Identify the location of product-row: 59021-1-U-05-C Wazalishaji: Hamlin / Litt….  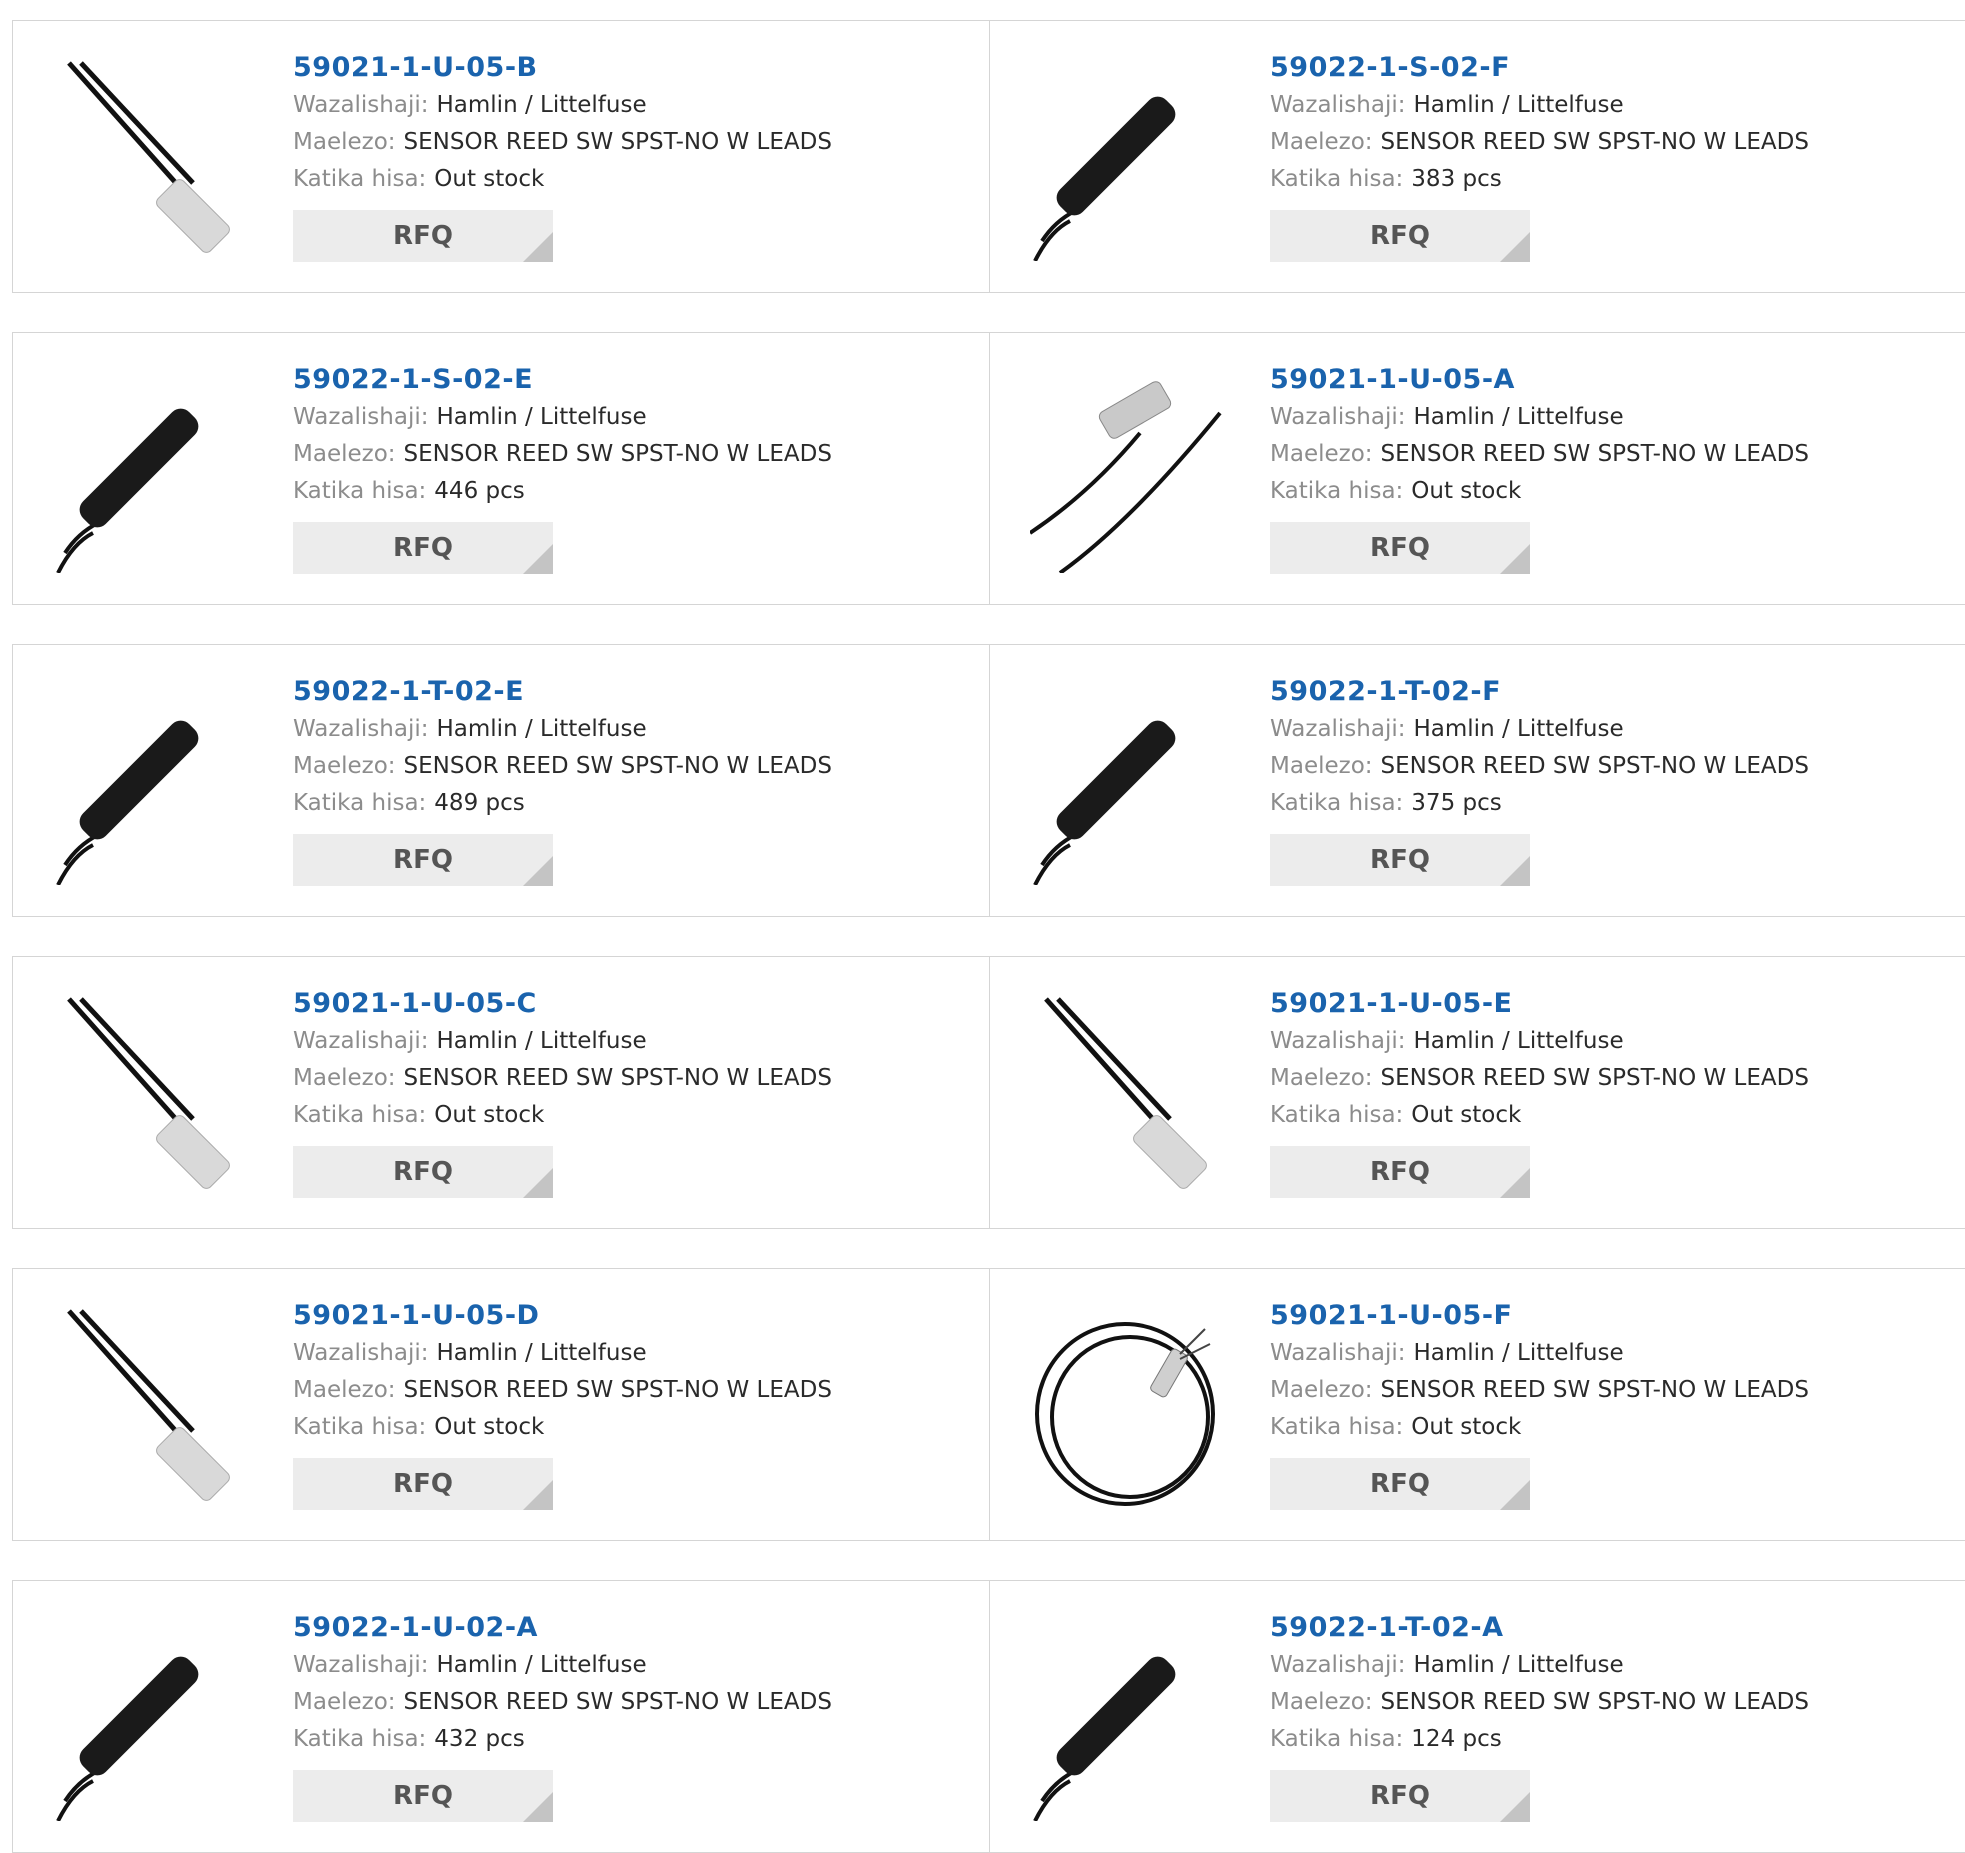
(988, 1092).